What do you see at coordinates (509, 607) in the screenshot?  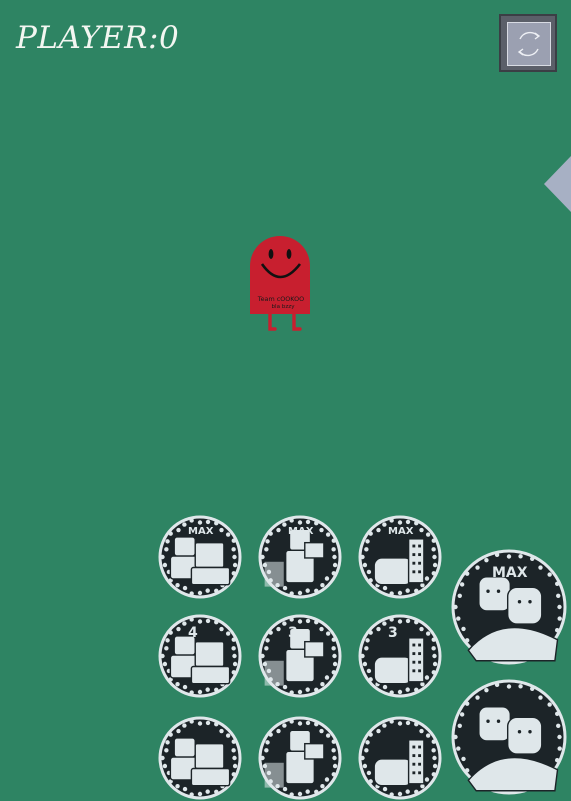 I see `game-coin-m1: MAX` at bounding box center [509, 607].